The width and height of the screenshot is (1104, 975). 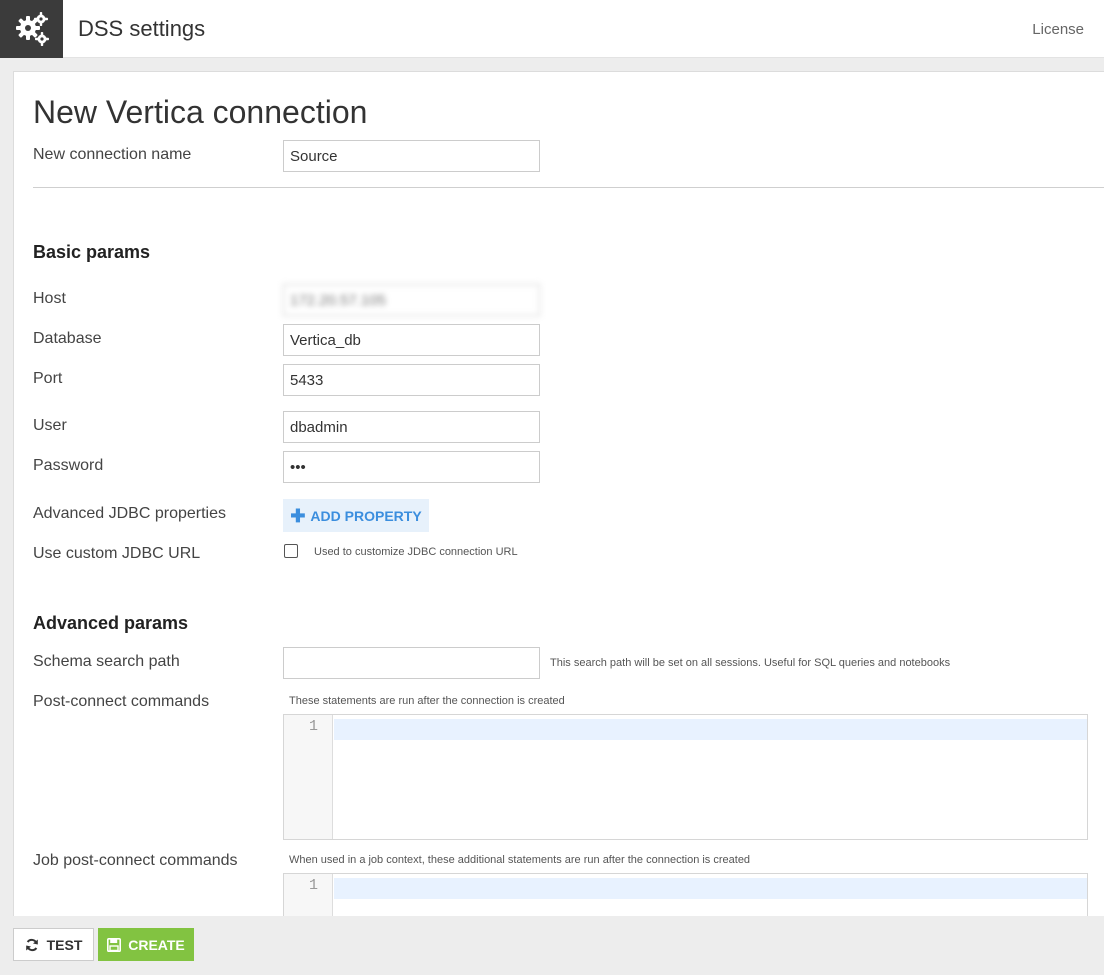 I want to click on add-property-label: ADD PROPERTY, so click(x=366, y=515).